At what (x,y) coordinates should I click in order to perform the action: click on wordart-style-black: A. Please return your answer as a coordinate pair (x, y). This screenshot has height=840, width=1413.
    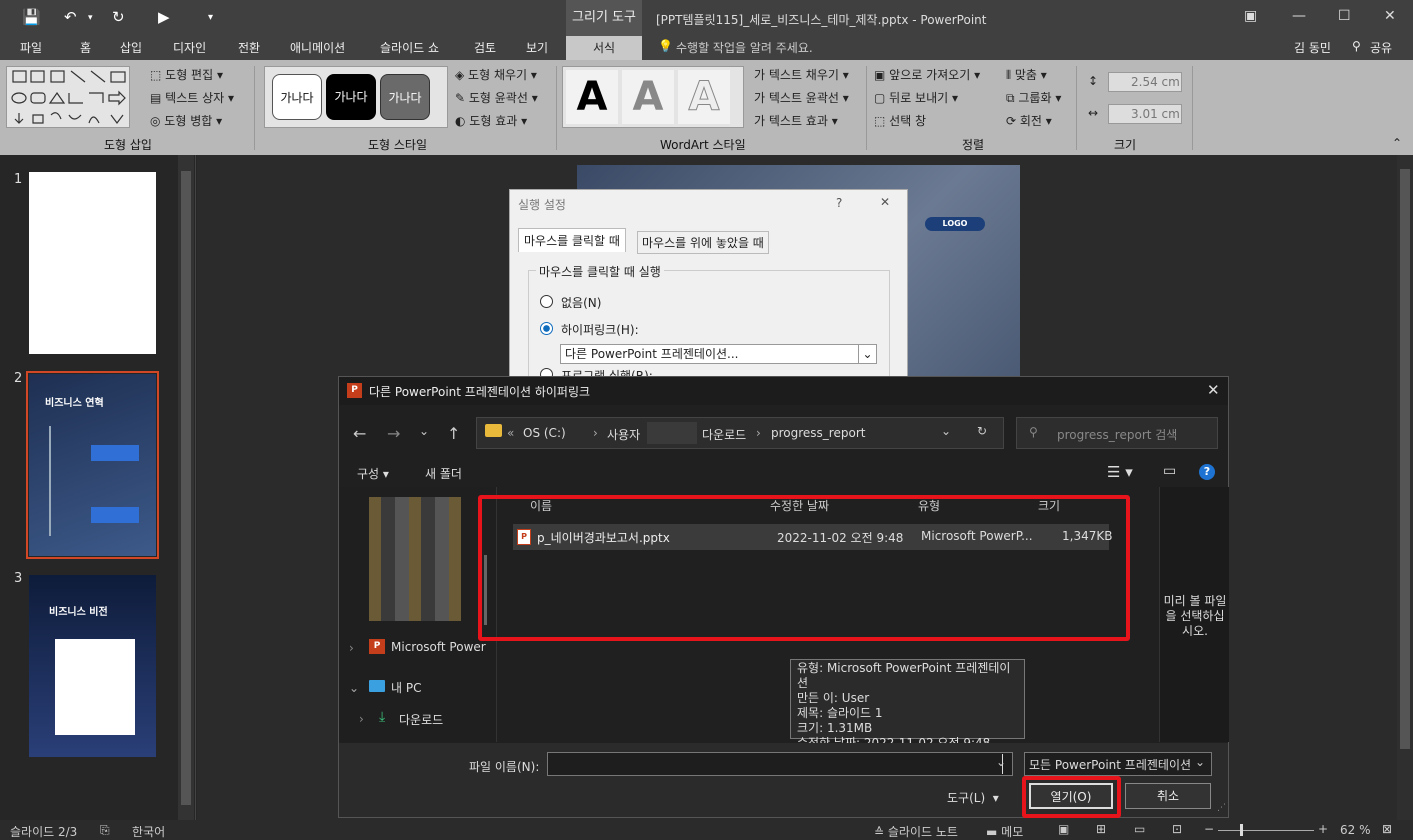
    Looking at the image, I should click on (592, 97).